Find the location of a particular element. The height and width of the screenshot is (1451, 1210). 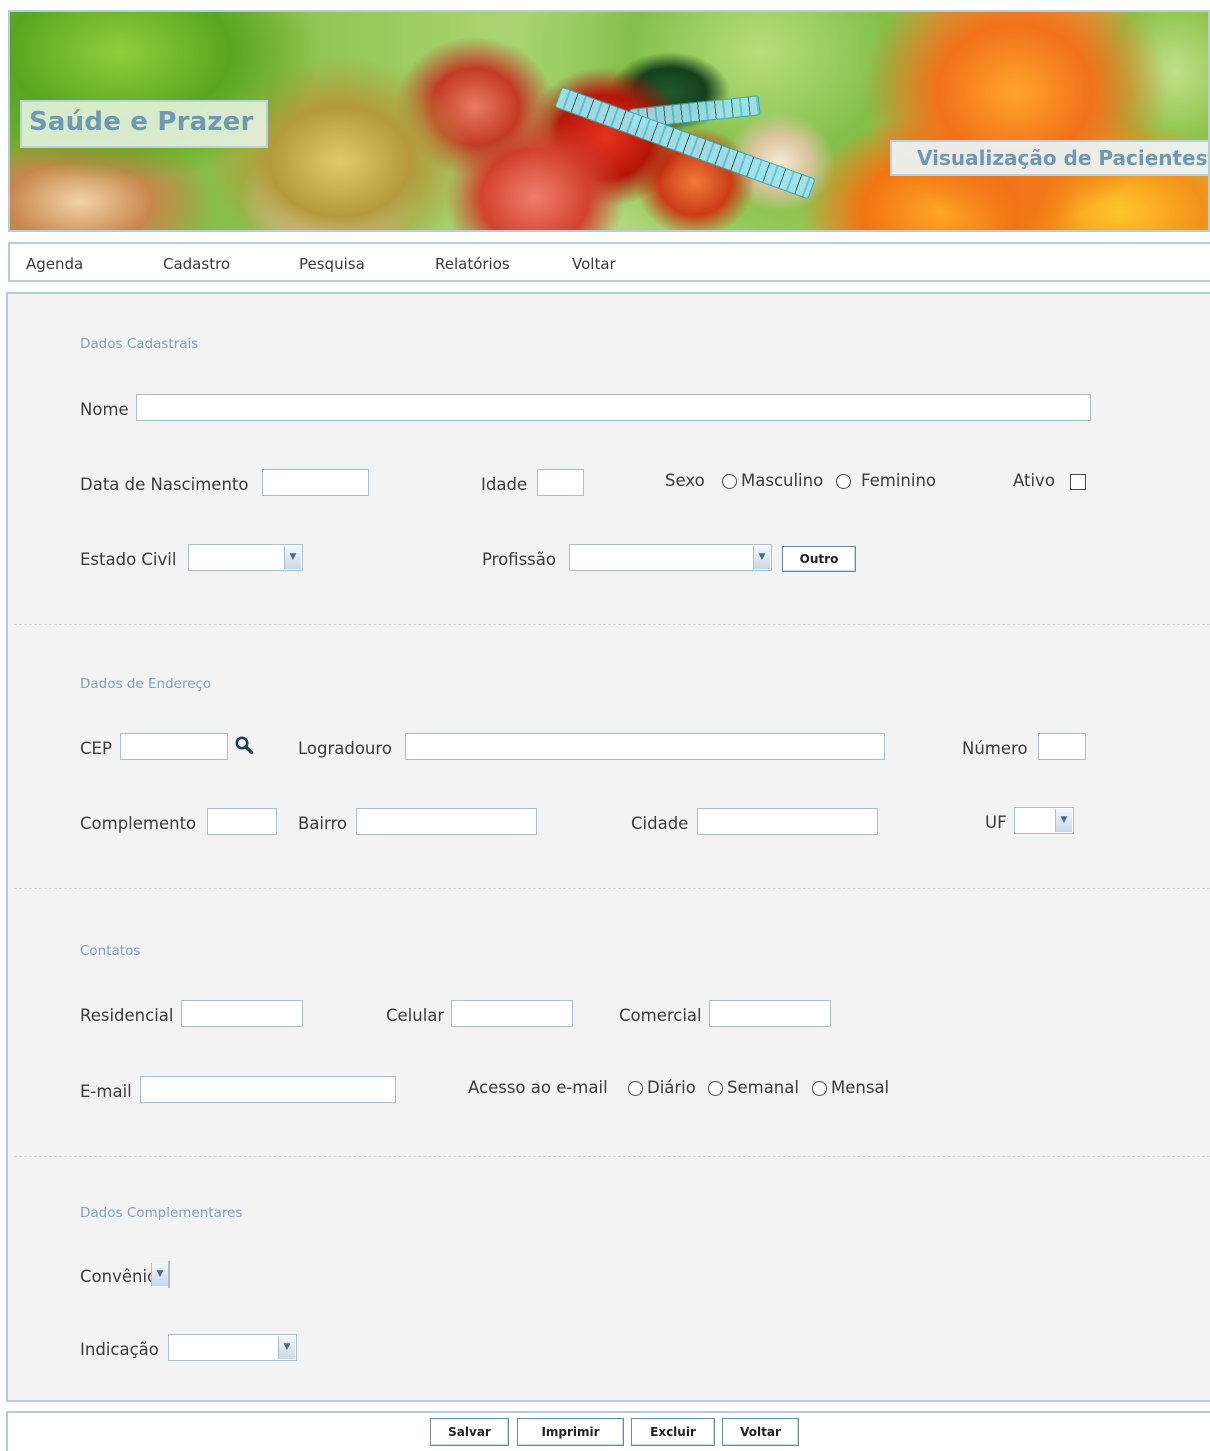

menu-item-relatorios: Relatórios is located at coordinates (472, 264).